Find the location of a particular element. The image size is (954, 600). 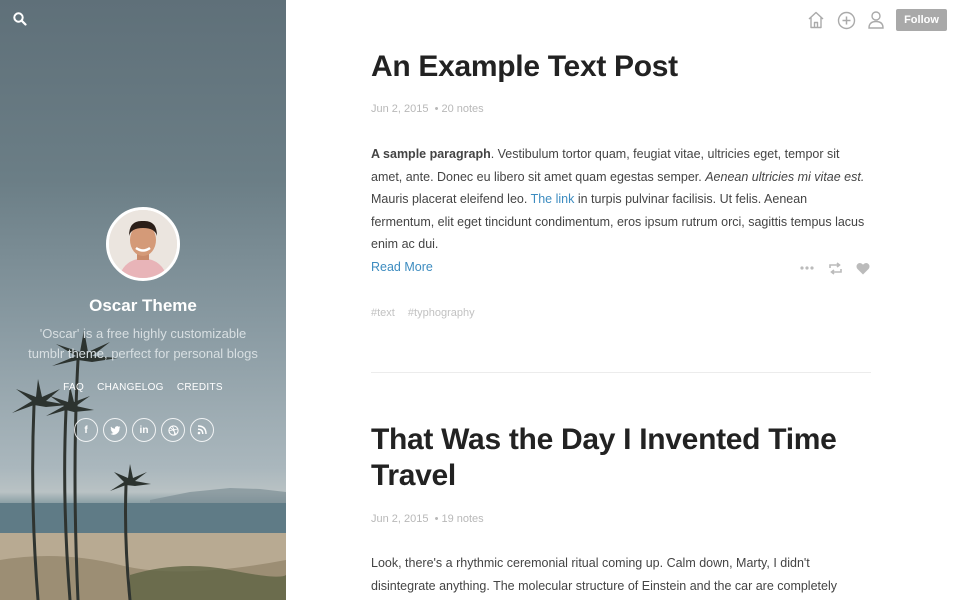

nav-faq: FAQ is located at coordinates (73, 387).